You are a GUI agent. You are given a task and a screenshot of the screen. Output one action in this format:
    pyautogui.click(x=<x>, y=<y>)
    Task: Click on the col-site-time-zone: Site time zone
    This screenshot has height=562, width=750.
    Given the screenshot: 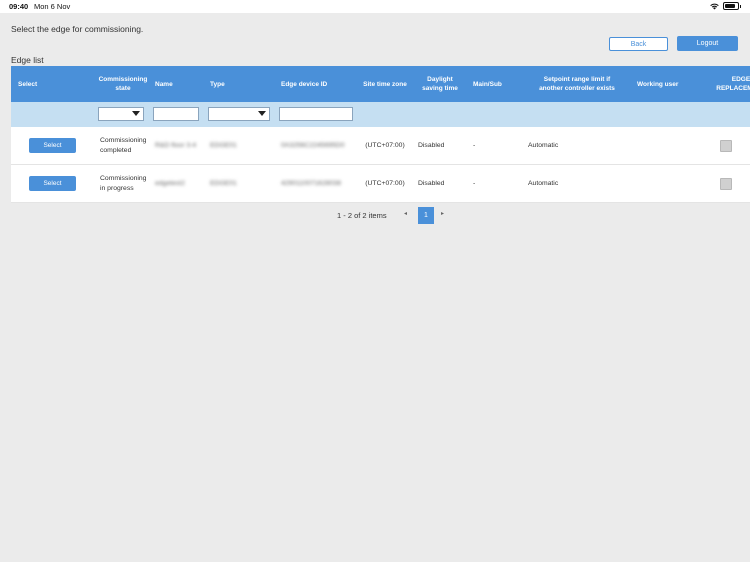 What is the action you would take?
    pyautogui.click(x=385, y=84)
    